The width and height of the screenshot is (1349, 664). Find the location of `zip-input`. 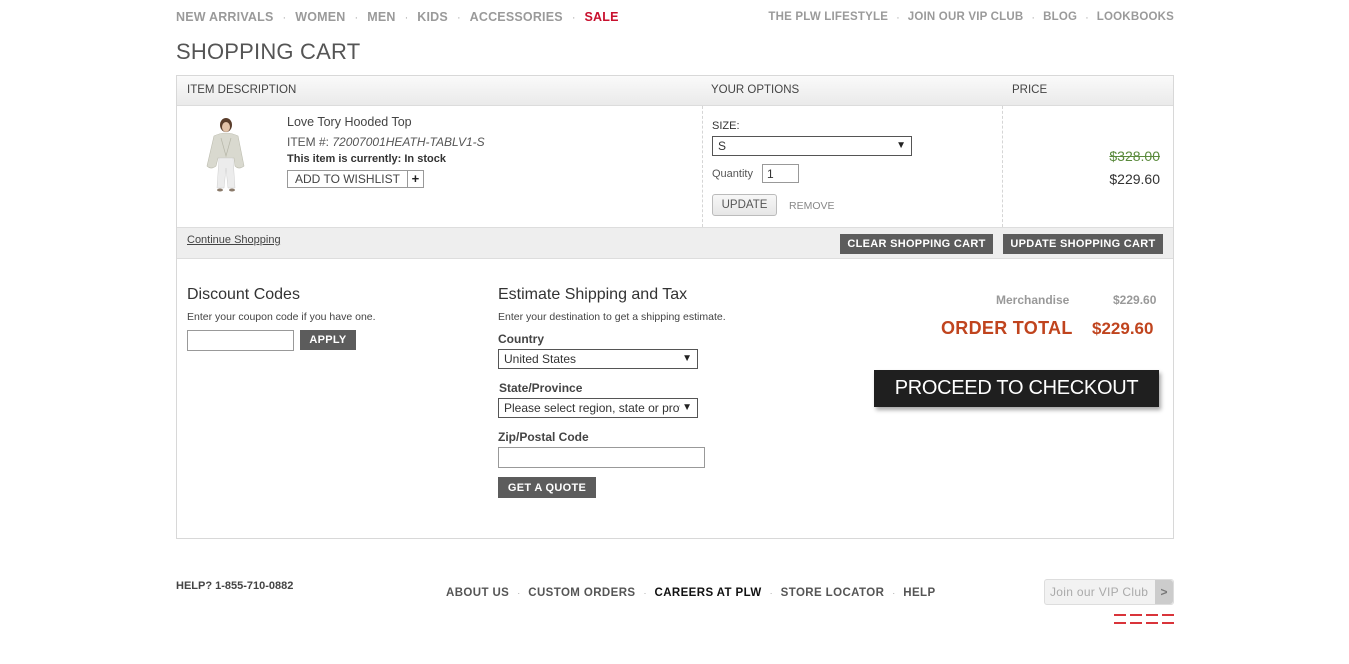

zip-input is located at coordinates (601, 457).